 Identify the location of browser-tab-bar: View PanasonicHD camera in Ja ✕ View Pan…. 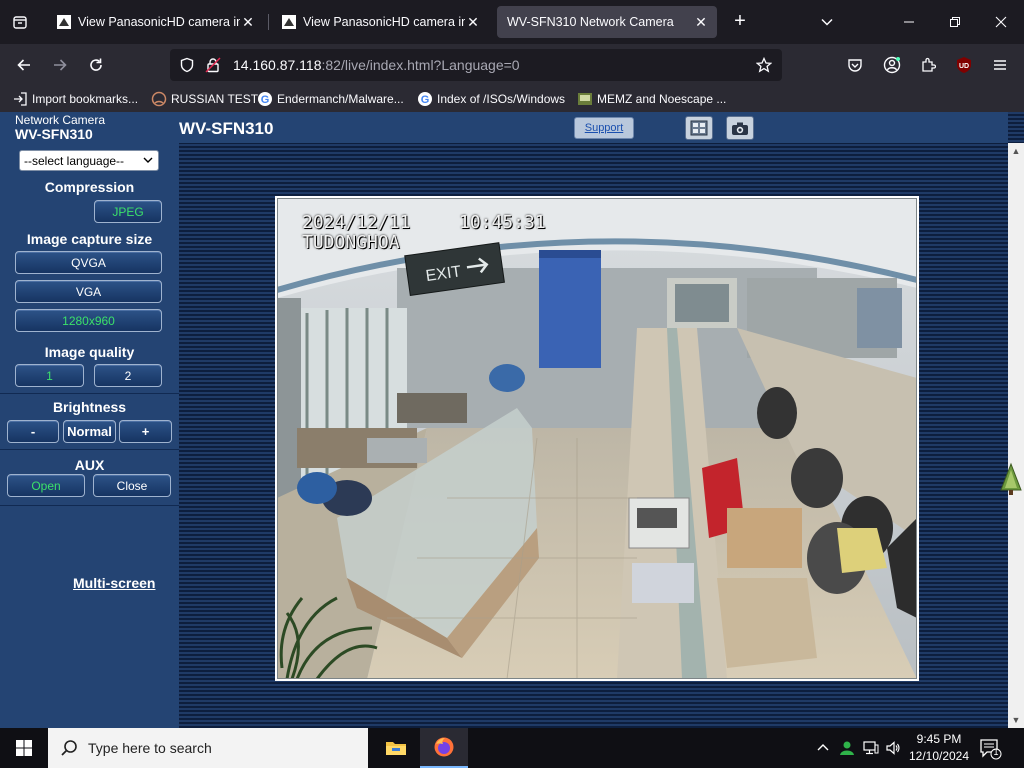
(512, 22).